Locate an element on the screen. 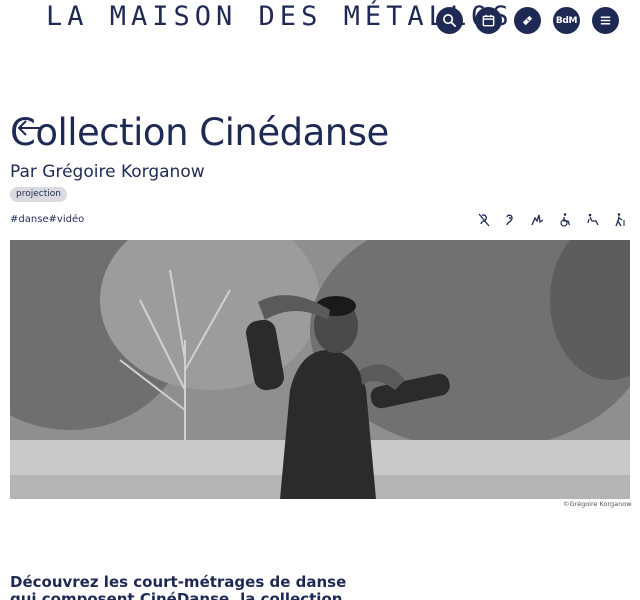 The height and width of the screenshot is (600, 640). page-subtitle: Par Grégoire Korganow is located at coordinates (107, 172).